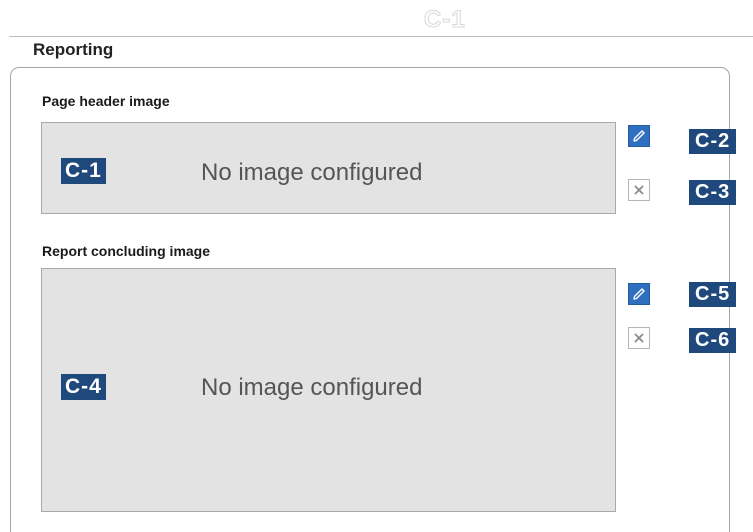 The image size is (753, 532). I want to click on report-concluding-no-image-text: No image configured, so click(312, 387).